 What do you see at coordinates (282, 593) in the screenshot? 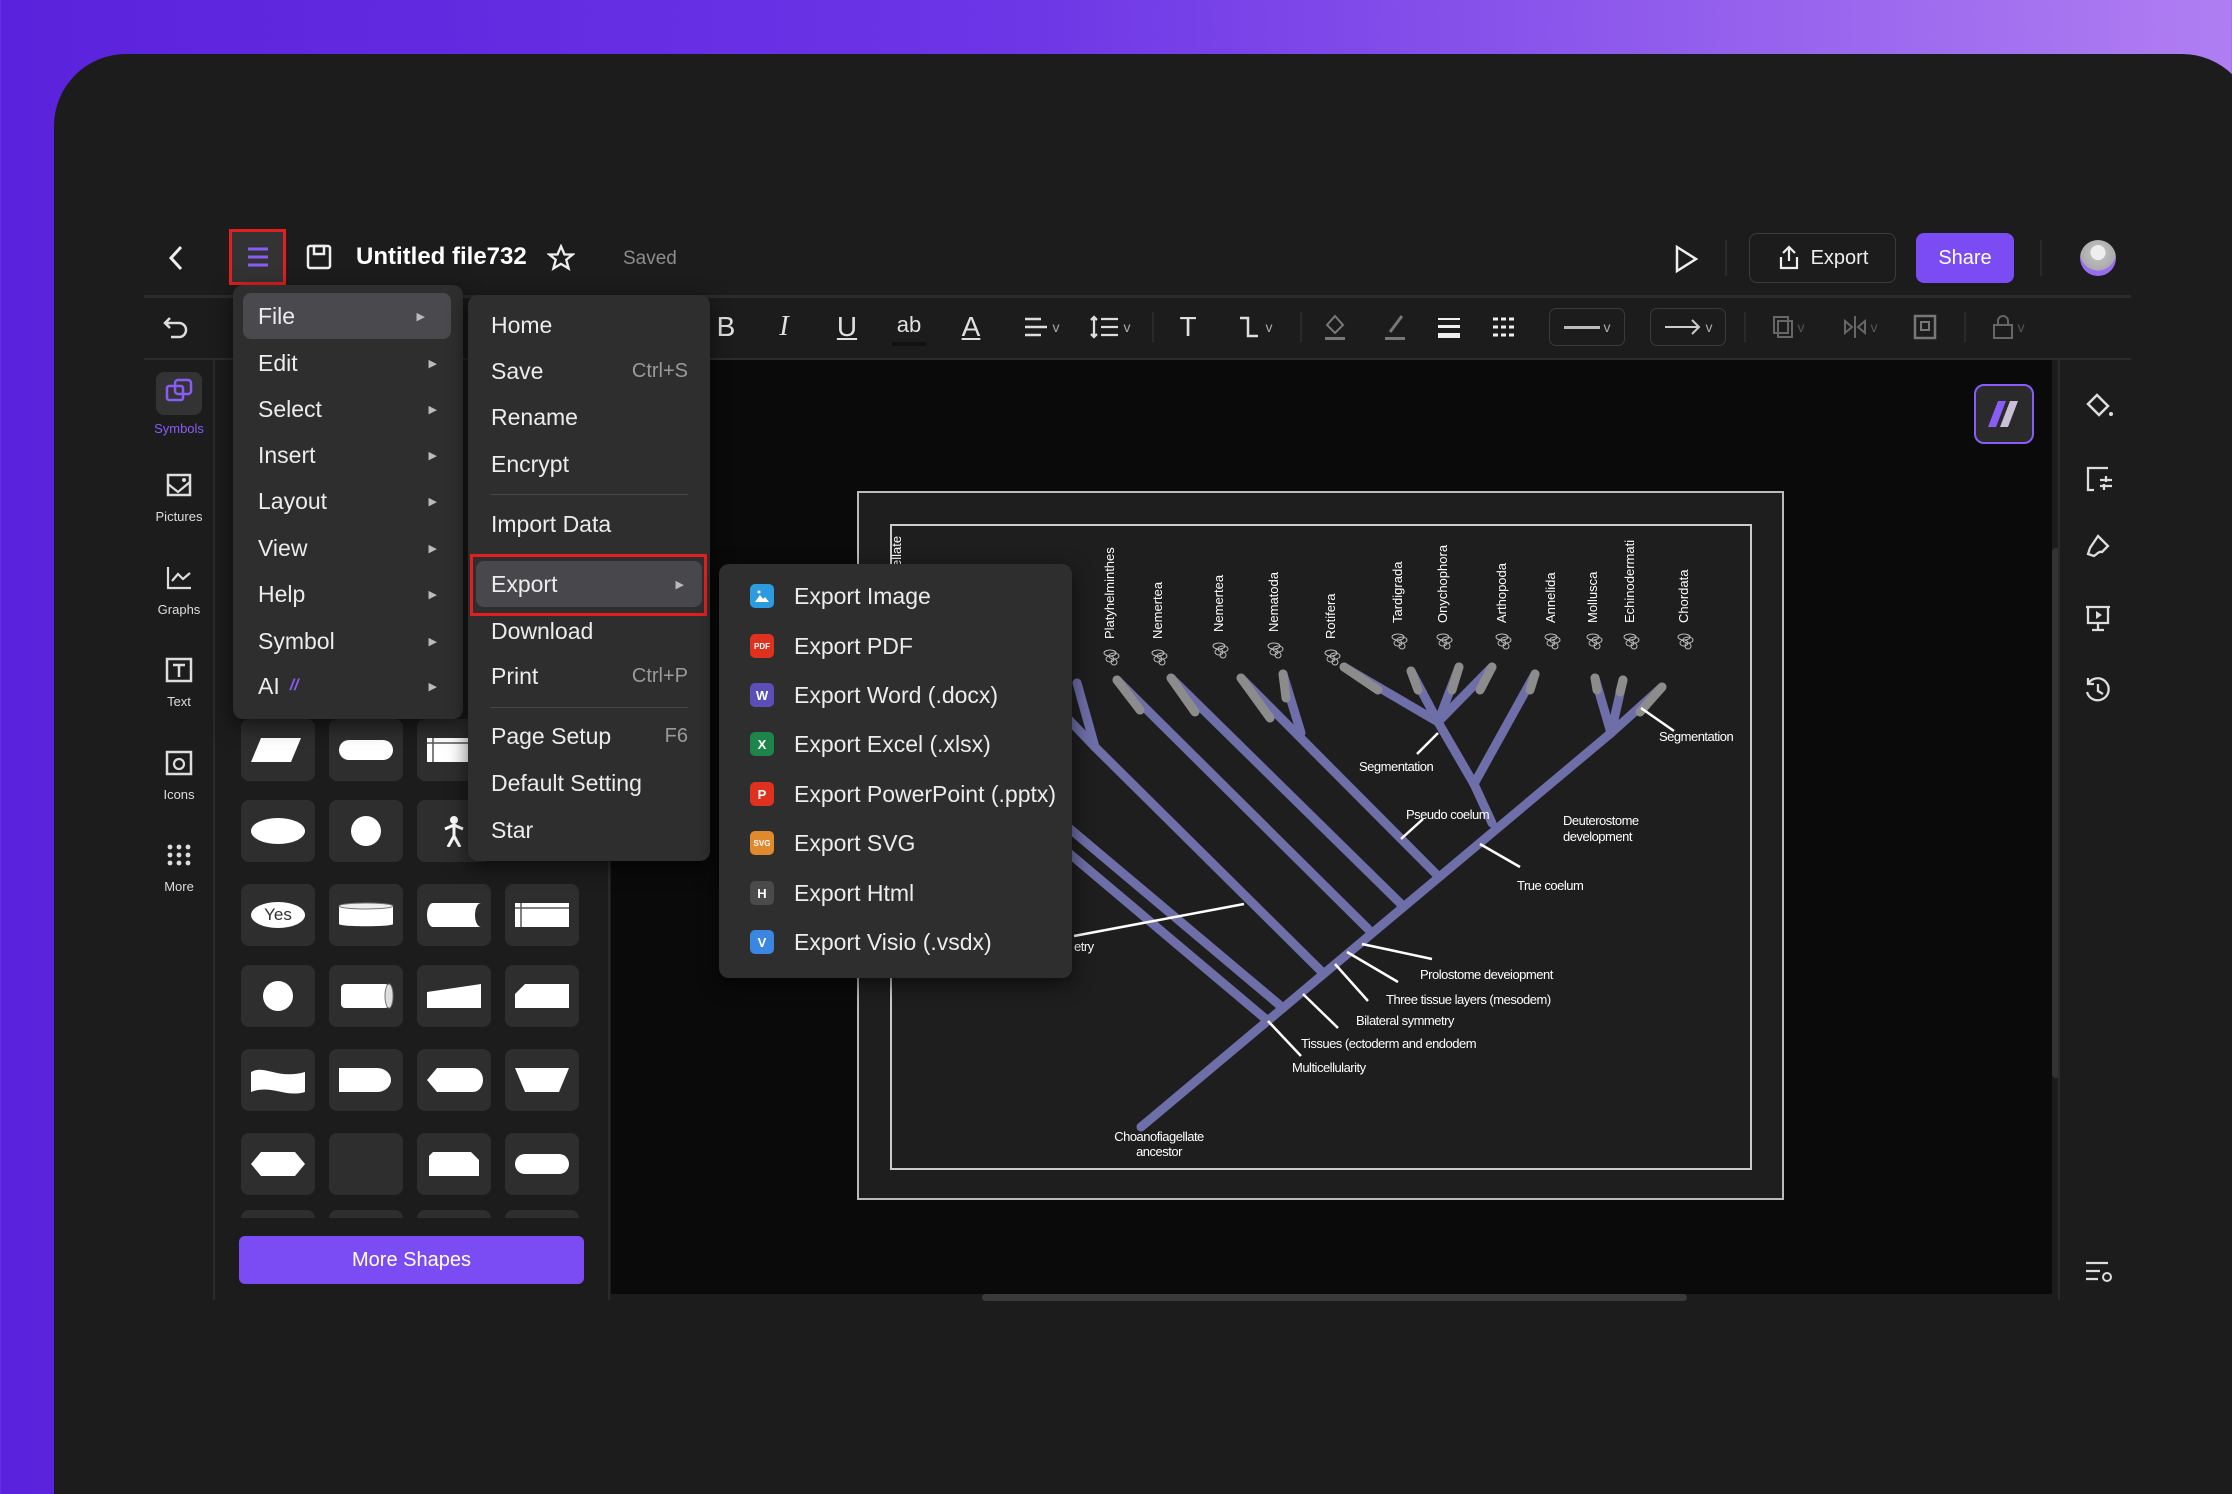
I see `menu-item-label: Help` at bounding box center [282, 593].